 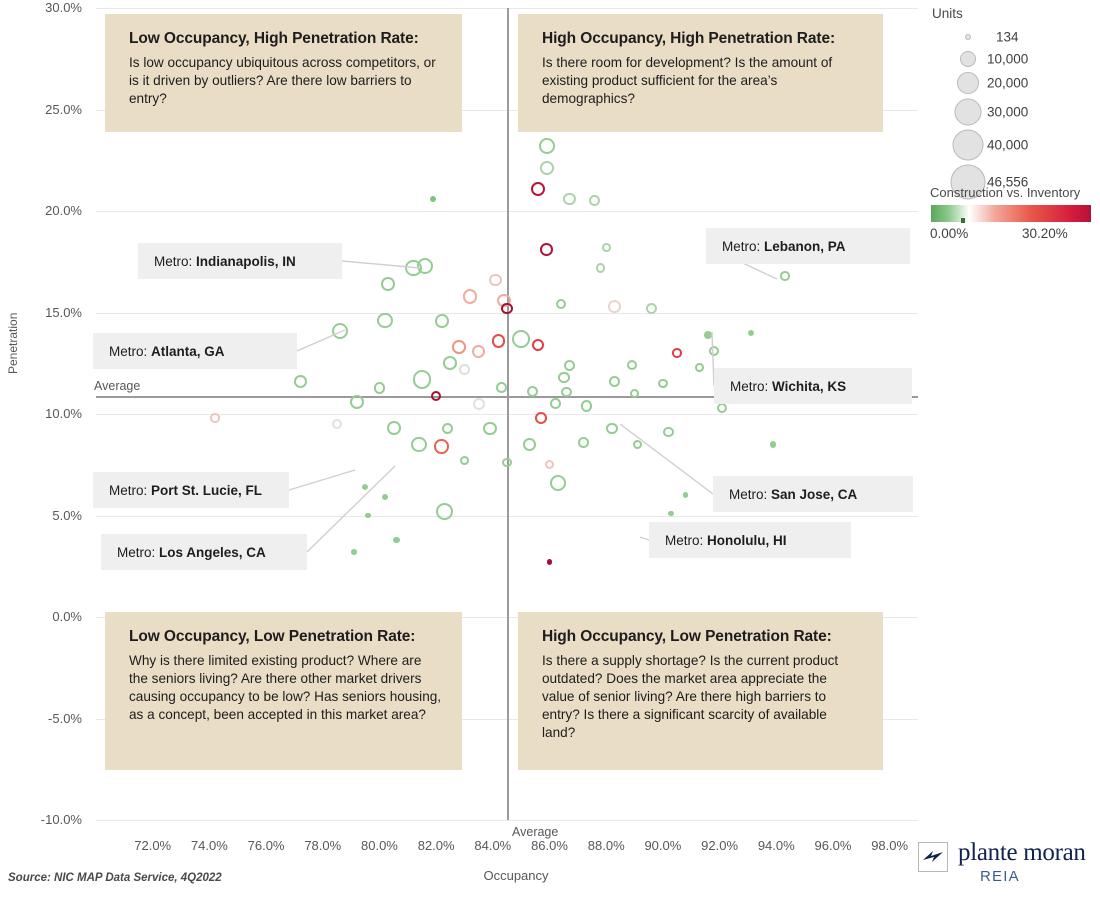 I want to click on x-axis-tick-label: 78.0%, so click(x=323, y=845).